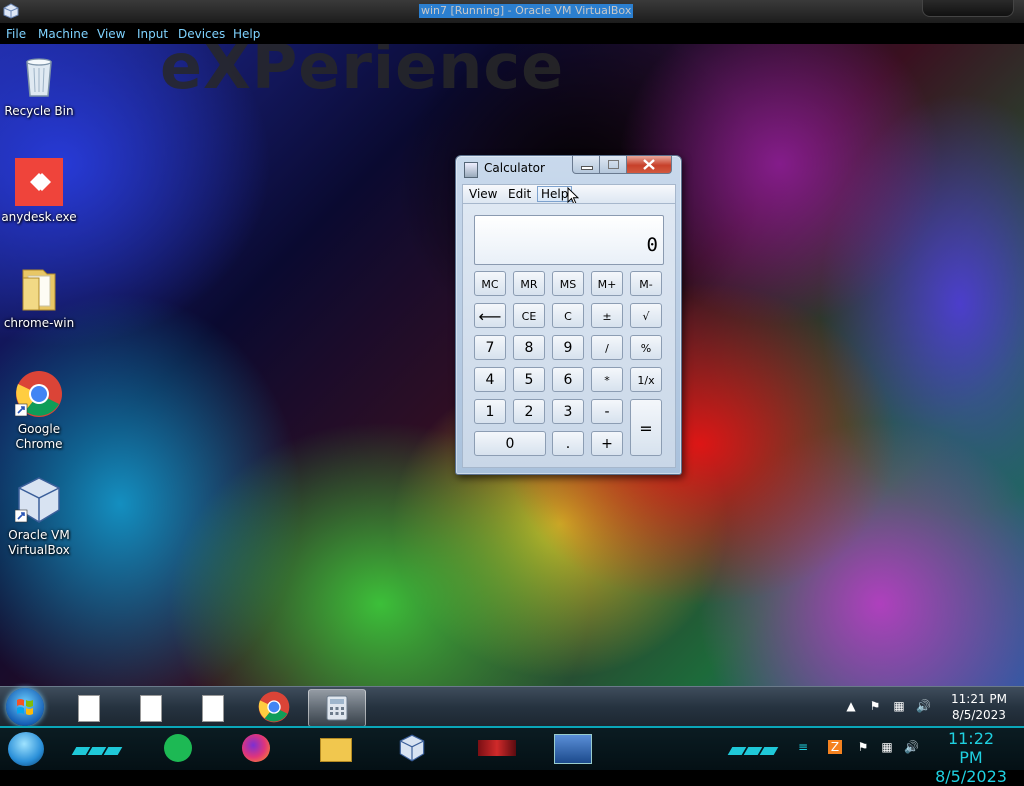 This screenshot has width=1024, height=786. Describe the element at coordinates (979, 699) in the screenshot. I see `guest-clock-time: 11:21 PM` at that location.